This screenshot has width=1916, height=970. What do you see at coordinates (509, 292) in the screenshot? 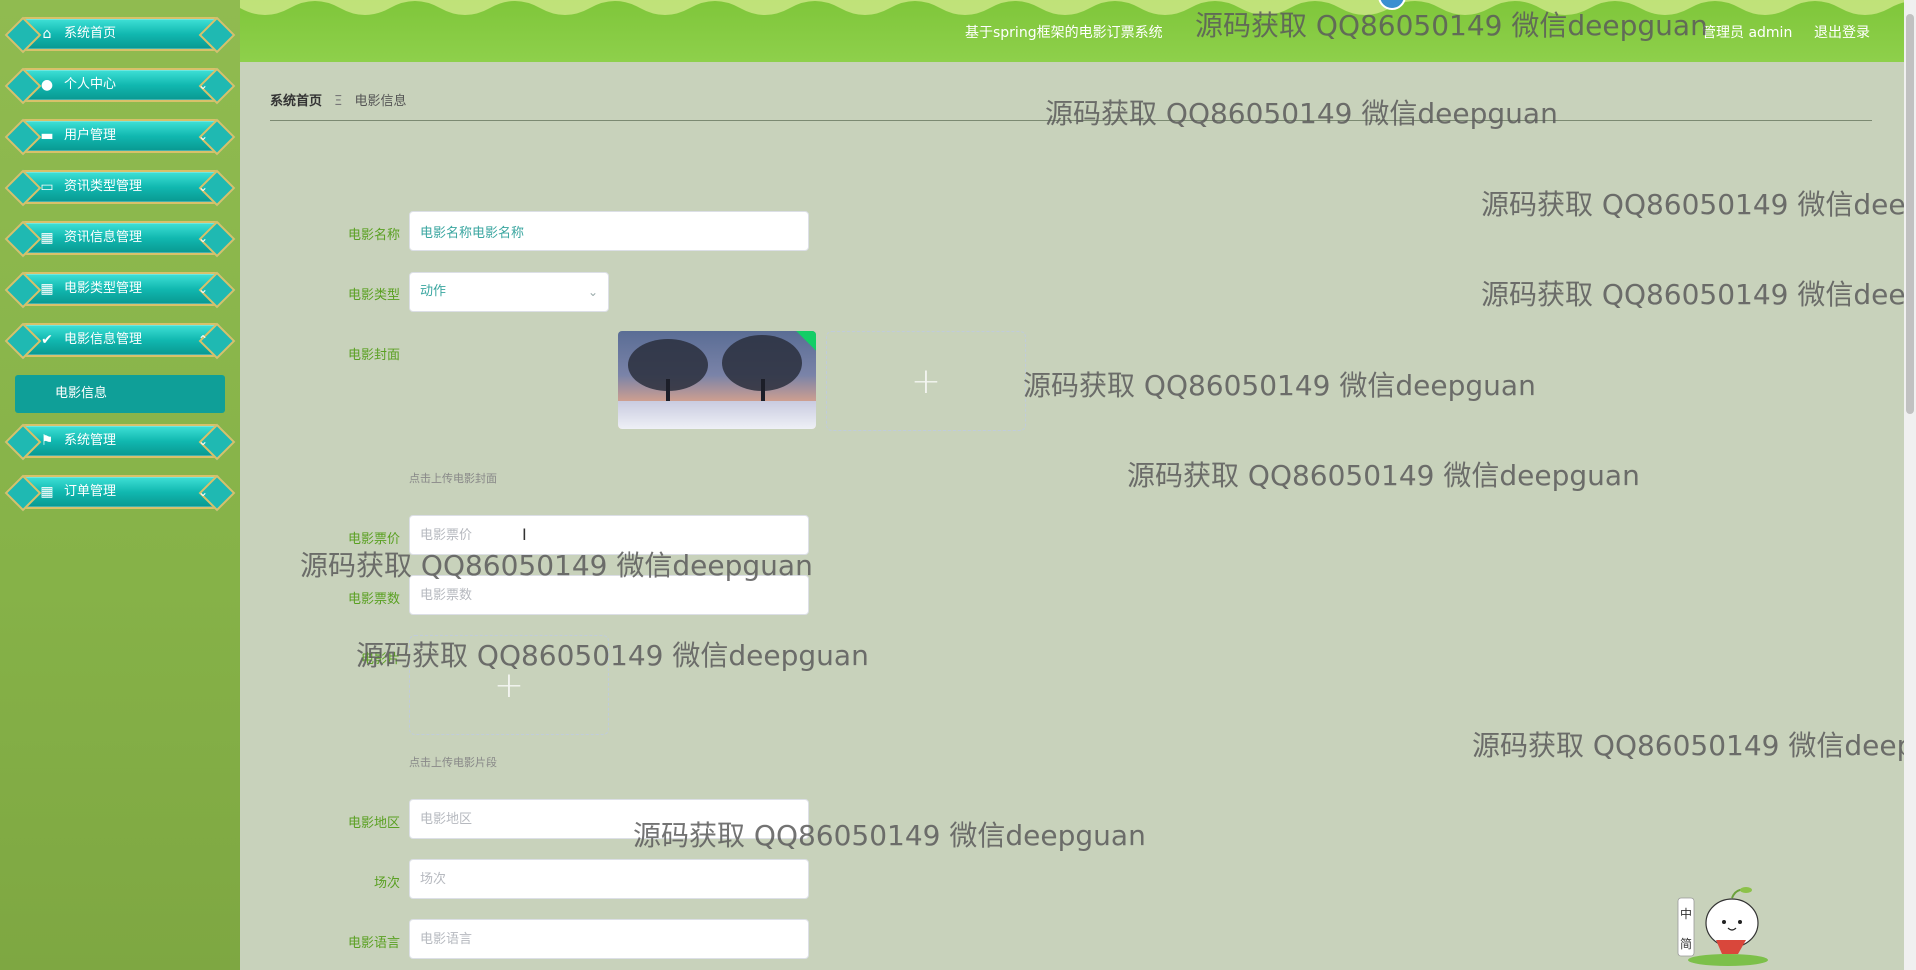
I see `movie-type-select: 动作 ⌄` at bounding box center [509, 292].